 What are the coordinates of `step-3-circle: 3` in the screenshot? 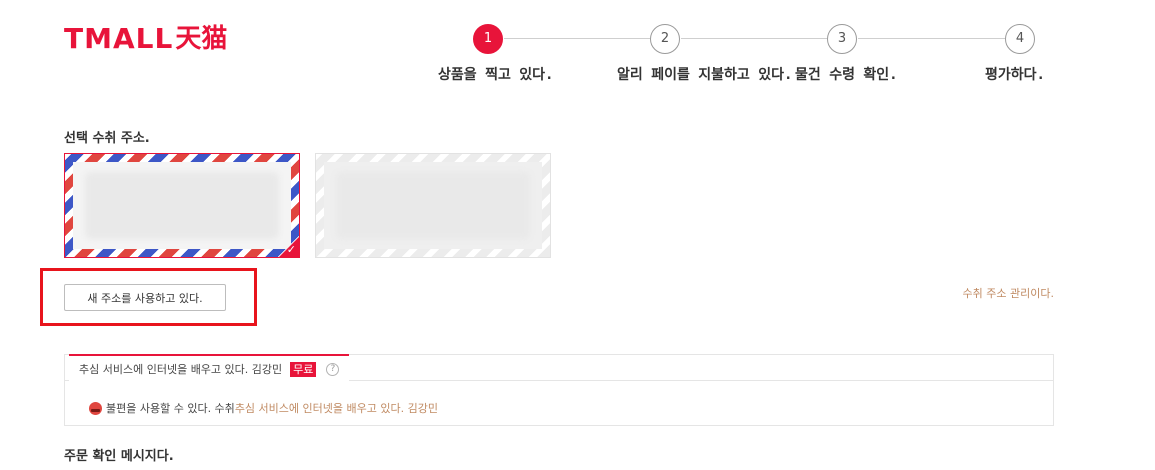 It's located at (842, 39).